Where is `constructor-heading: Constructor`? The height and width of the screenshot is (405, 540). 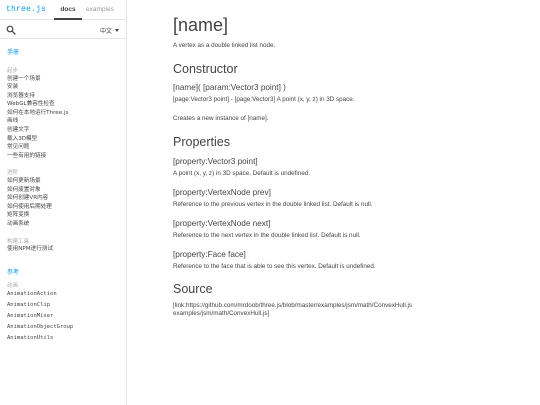
constructor-heading: Constructor is located at coordinates (205, 69).